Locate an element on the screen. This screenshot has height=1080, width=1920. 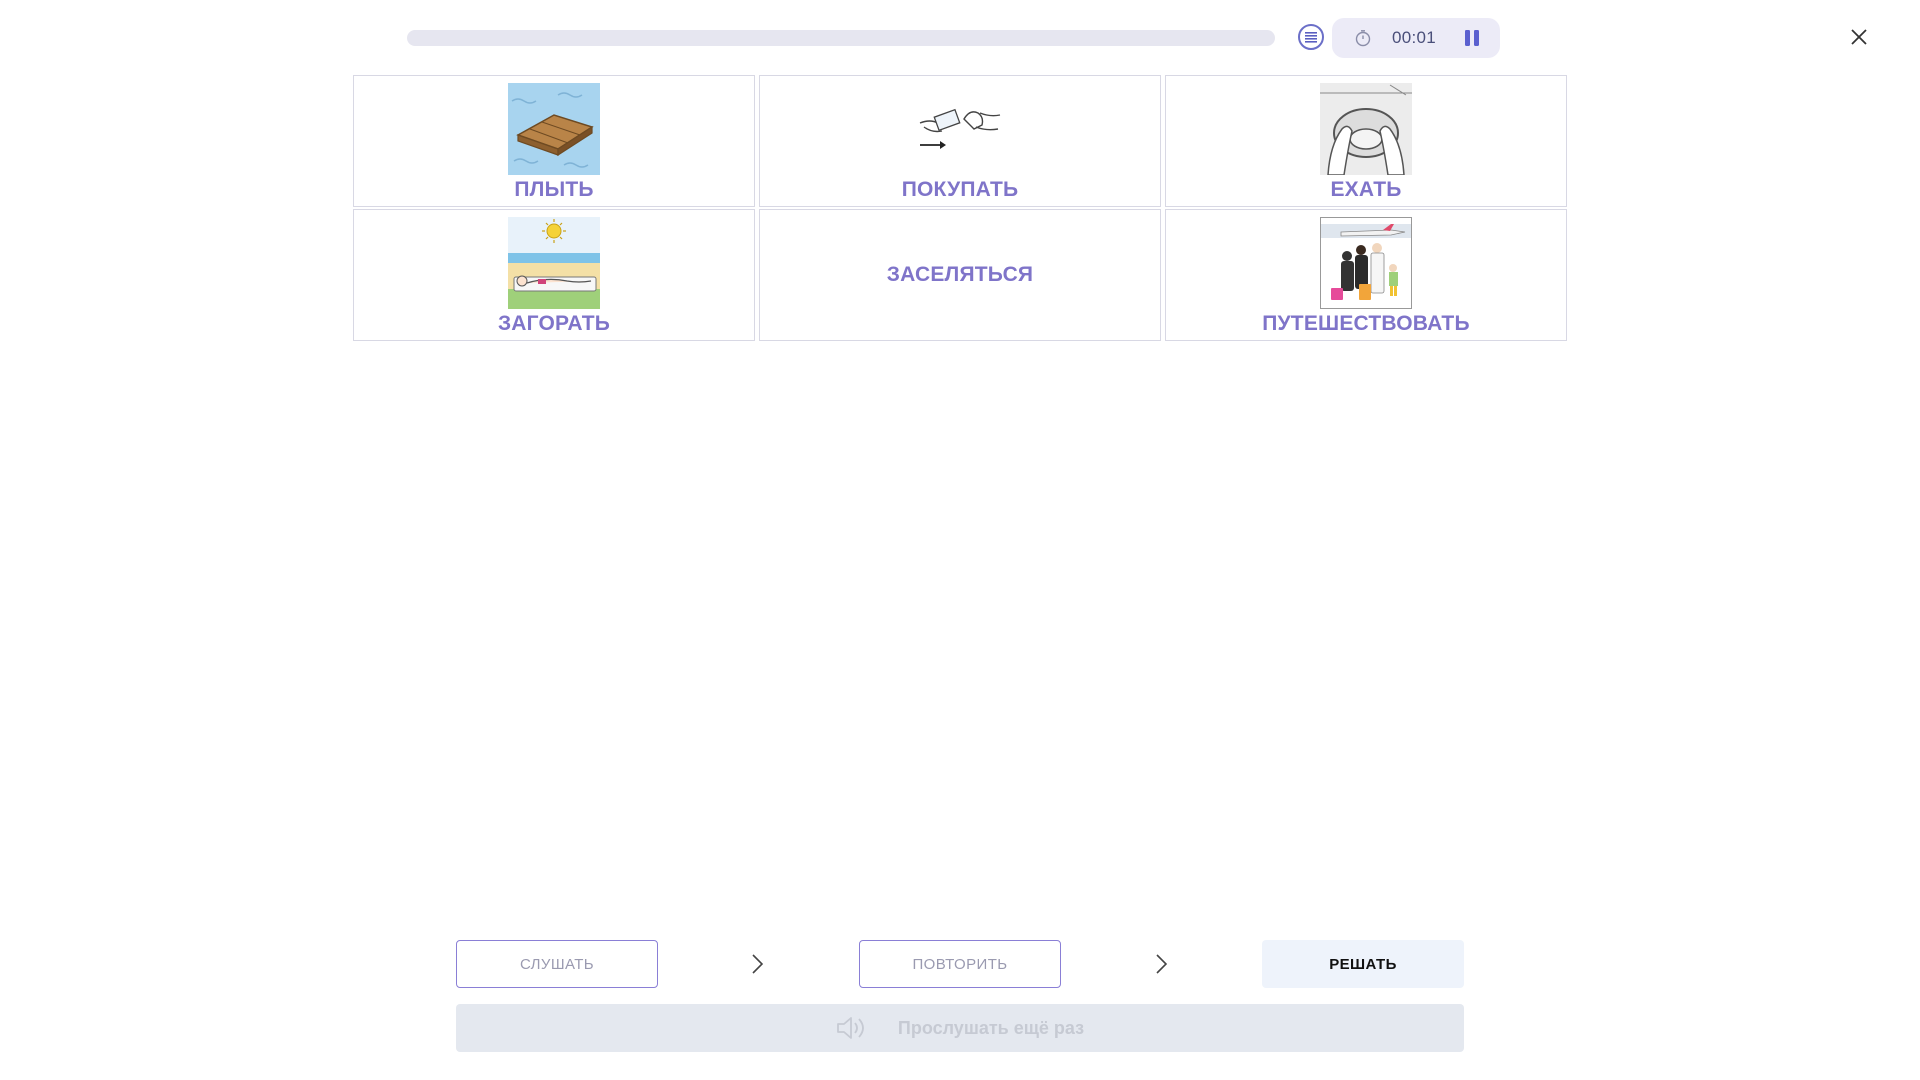
card-label: ЗАСЕЛЯТЬСЯ is located at coordinates (960, 274).